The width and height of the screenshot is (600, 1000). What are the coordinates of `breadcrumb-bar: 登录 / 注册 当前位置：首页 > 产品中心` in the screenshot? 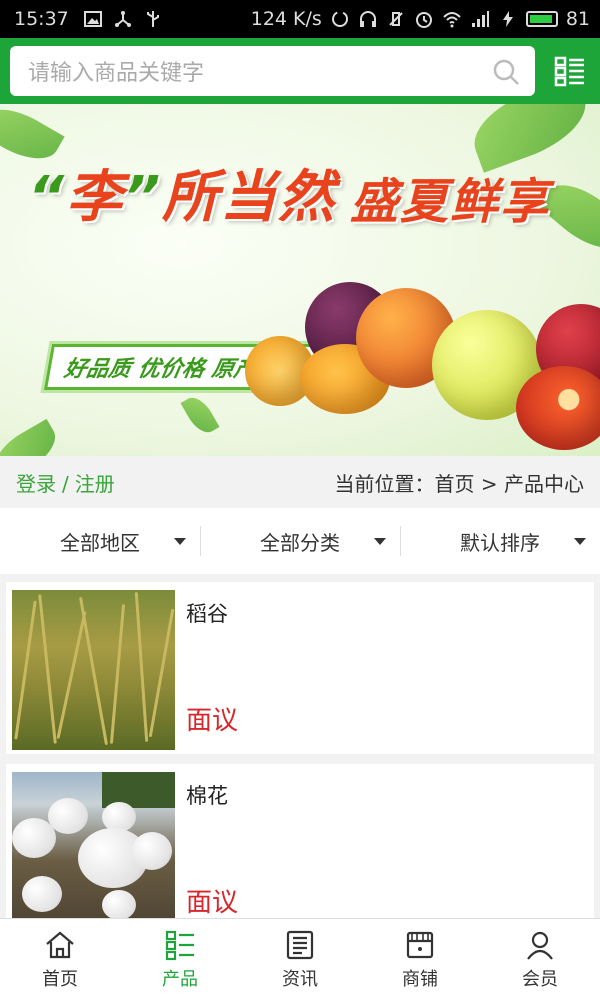 It's located at (300, 482).